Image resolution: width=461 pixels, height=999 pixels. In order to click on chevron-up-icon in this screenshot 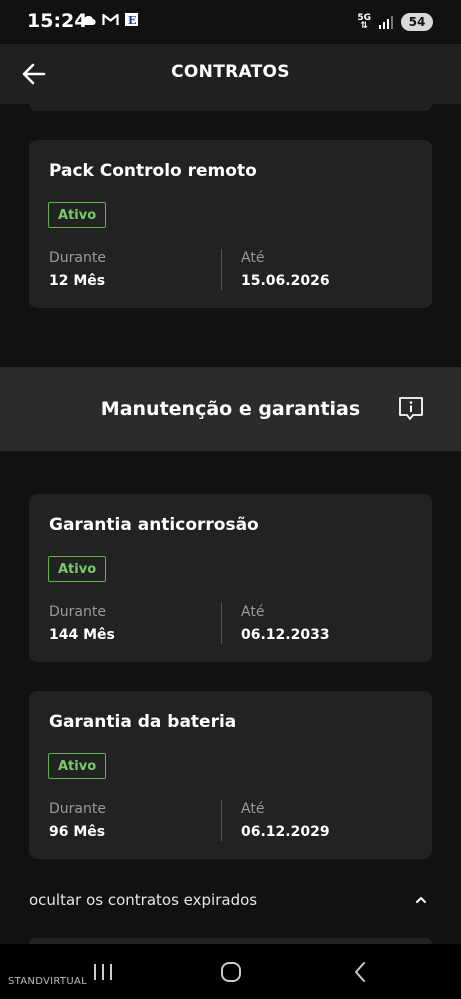, I will do `click(421, 900)`.